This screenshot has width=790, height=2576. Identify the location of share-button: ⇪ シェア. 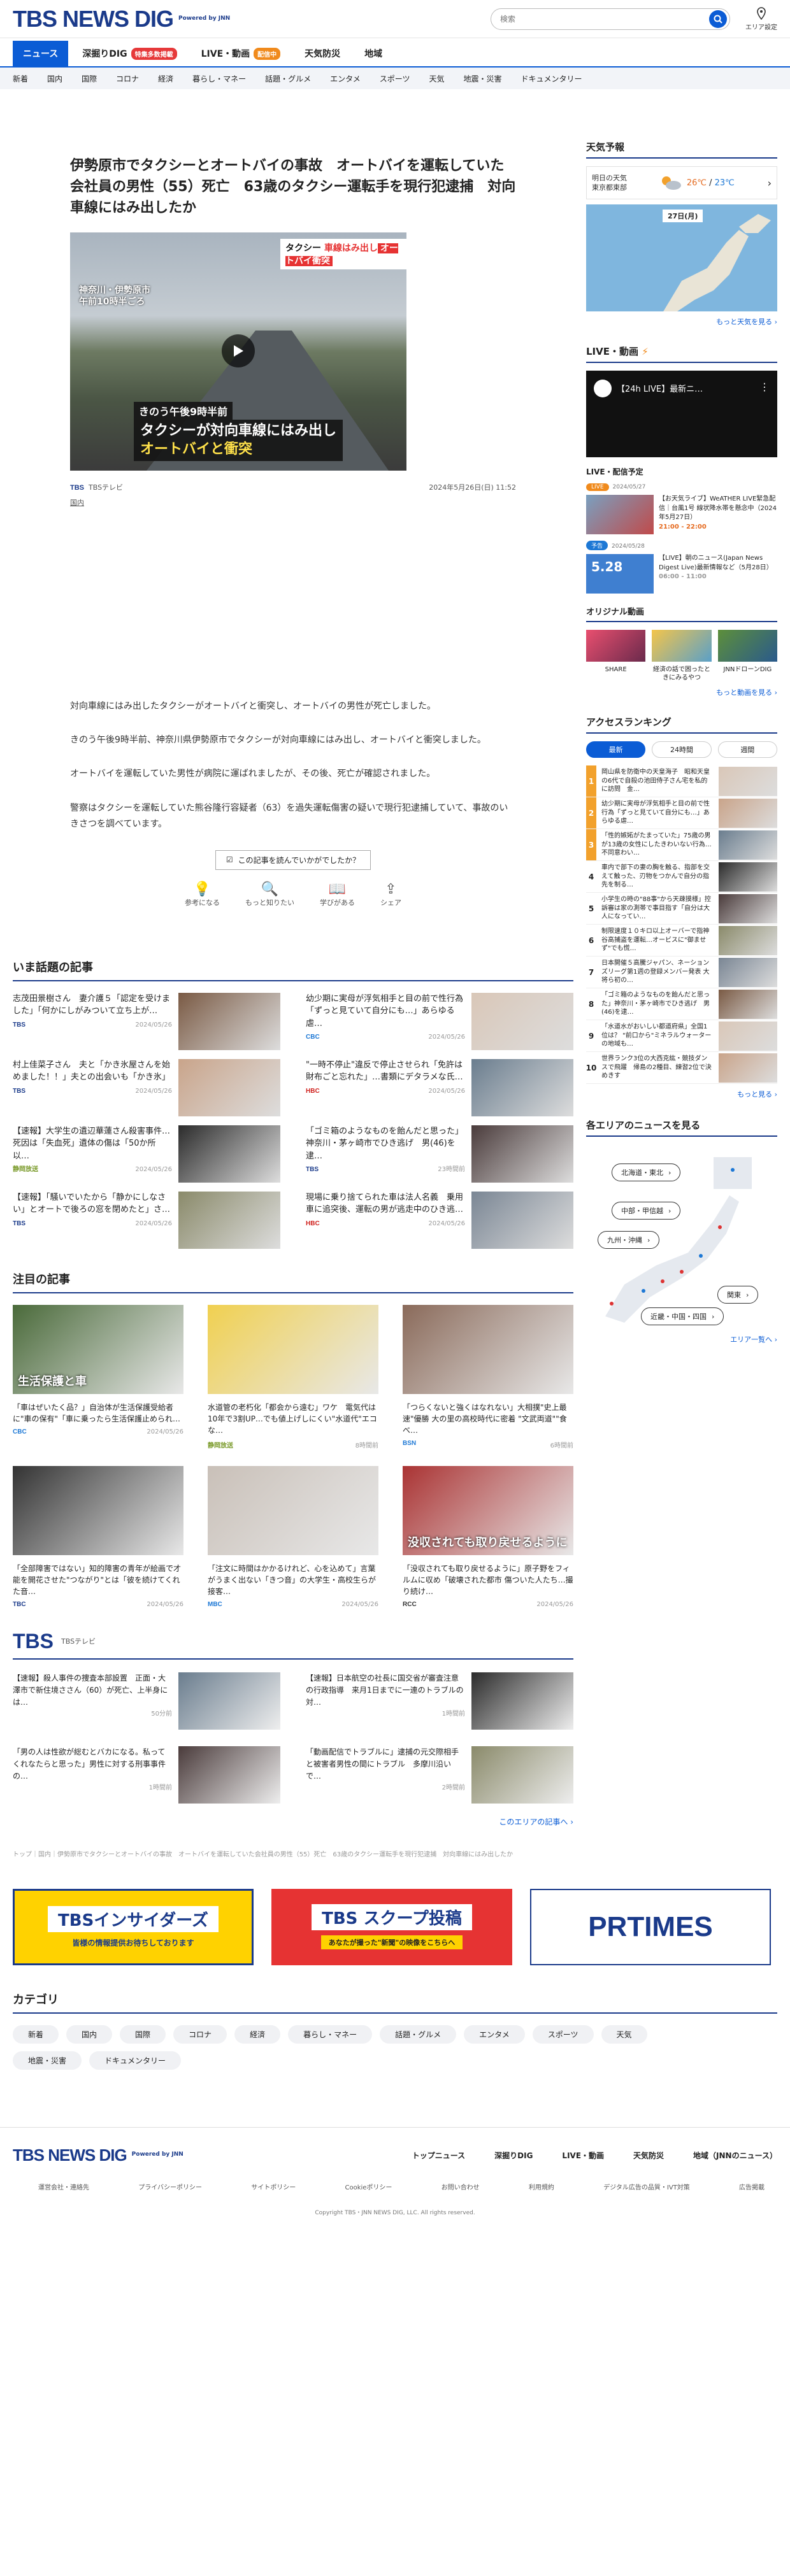
(390, 894).